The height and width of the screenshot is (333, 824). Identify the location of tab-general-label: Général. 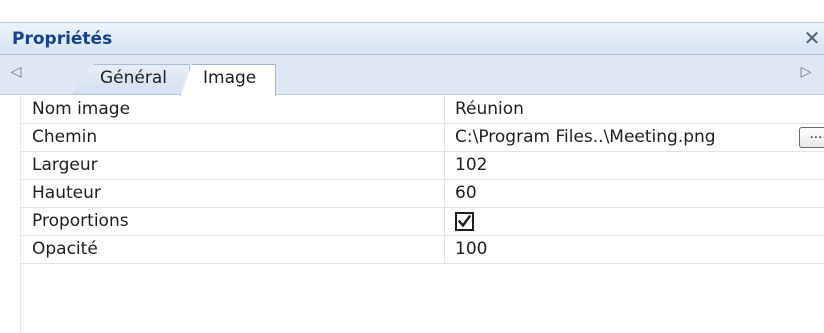
(133, 78).